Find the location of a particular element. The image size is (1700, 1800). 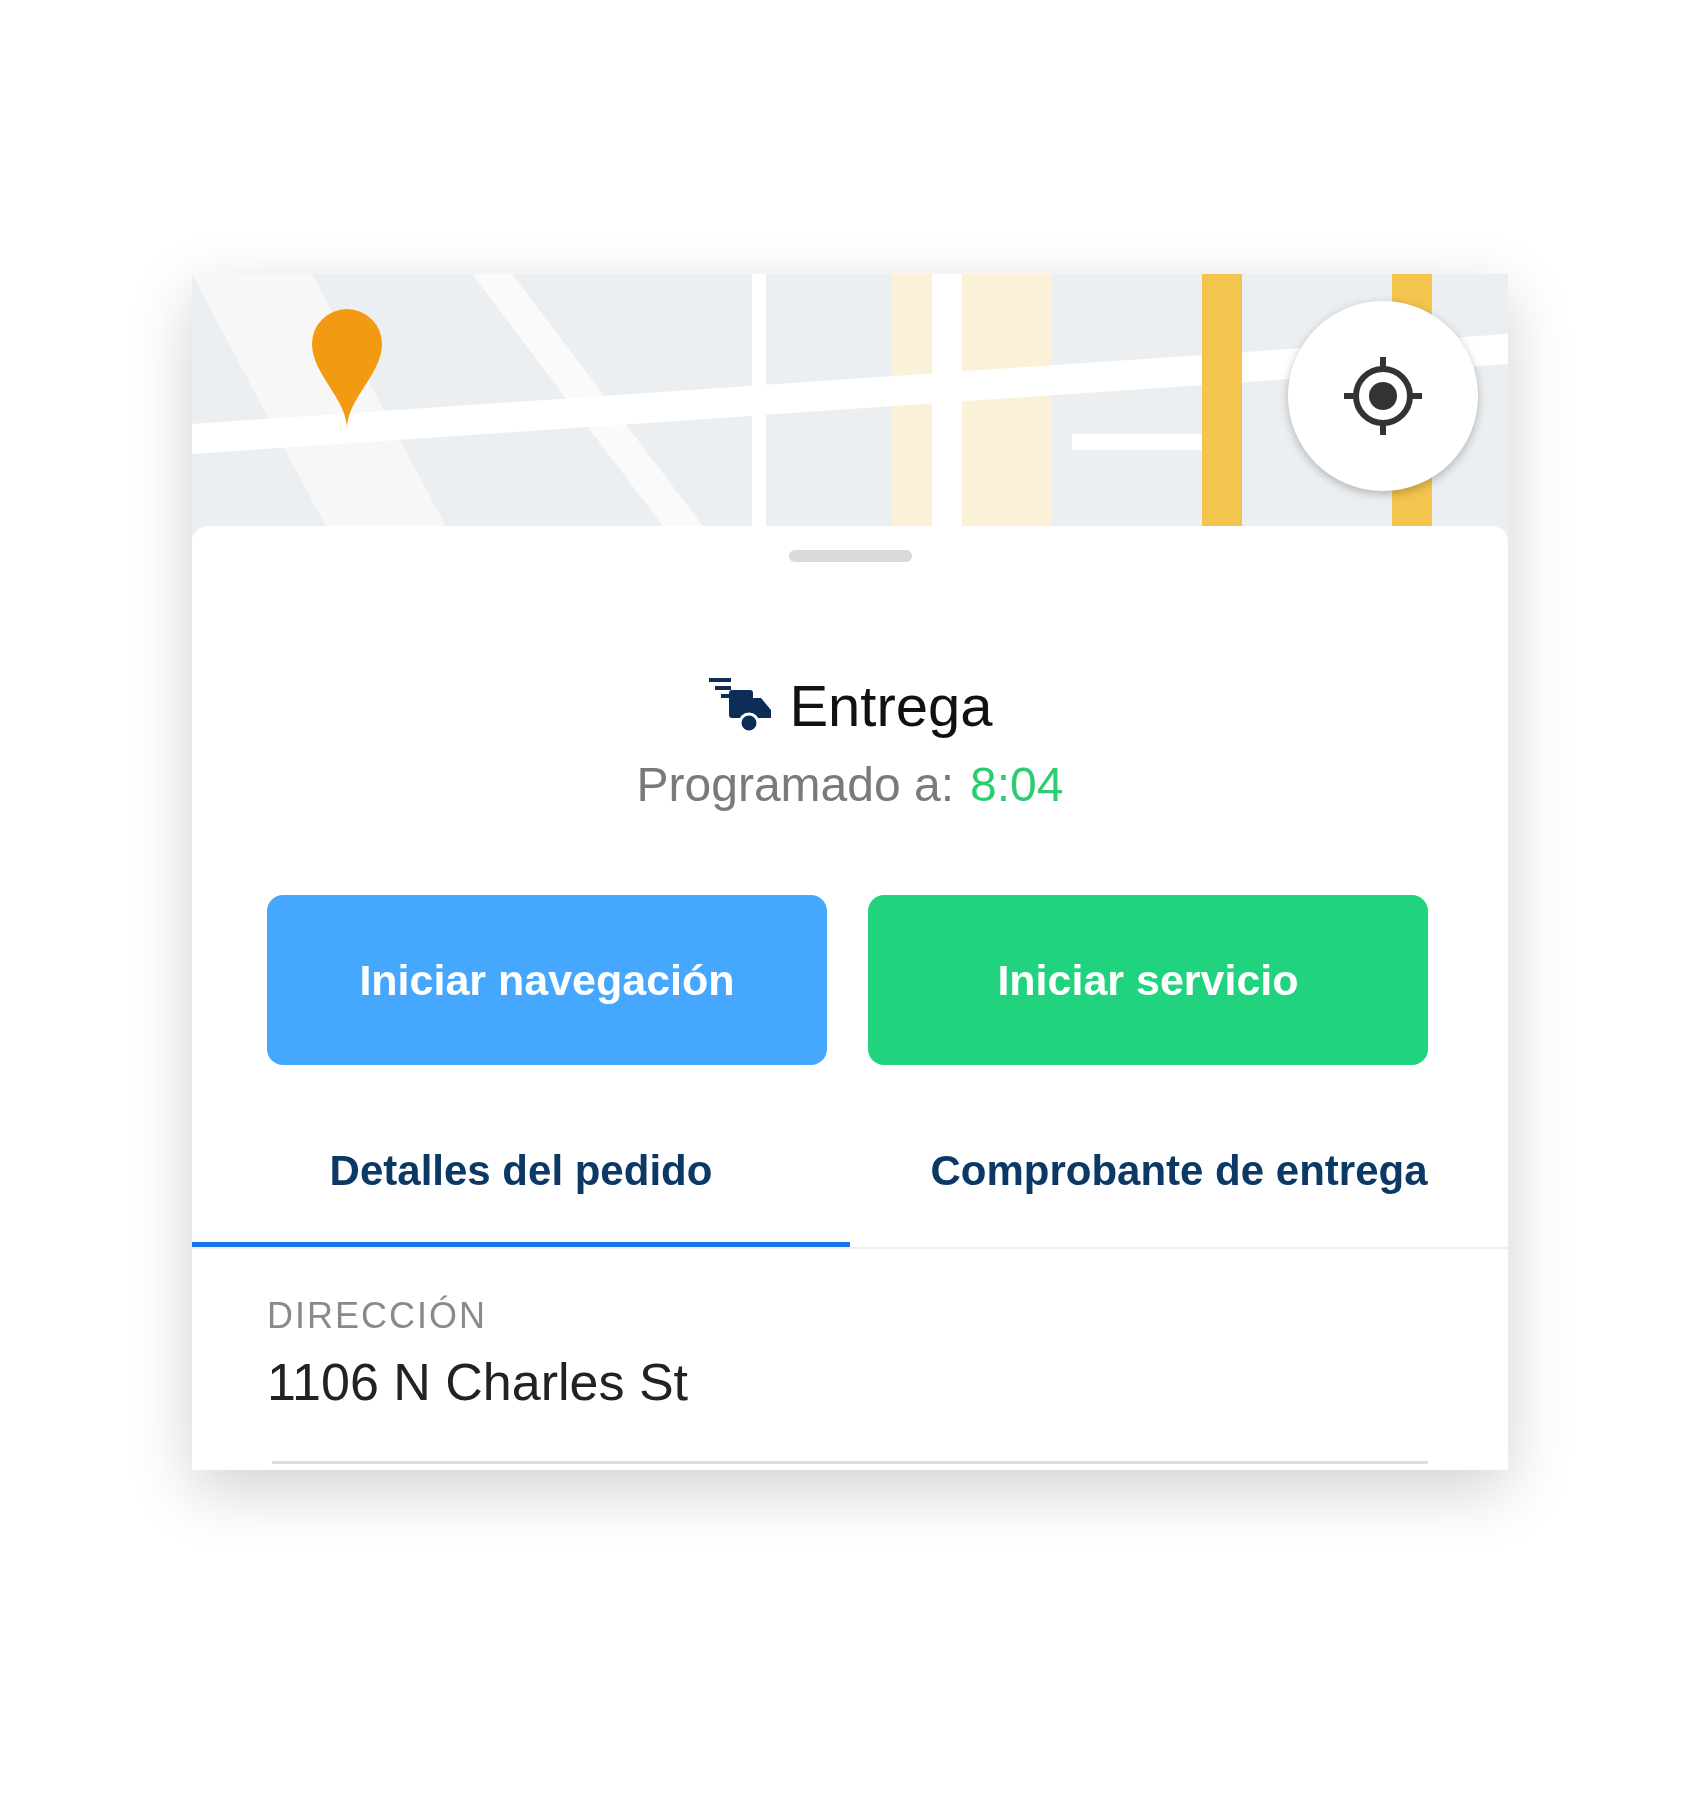

address-text: 1106 N Charles St is located at coordinates (478, 1382).